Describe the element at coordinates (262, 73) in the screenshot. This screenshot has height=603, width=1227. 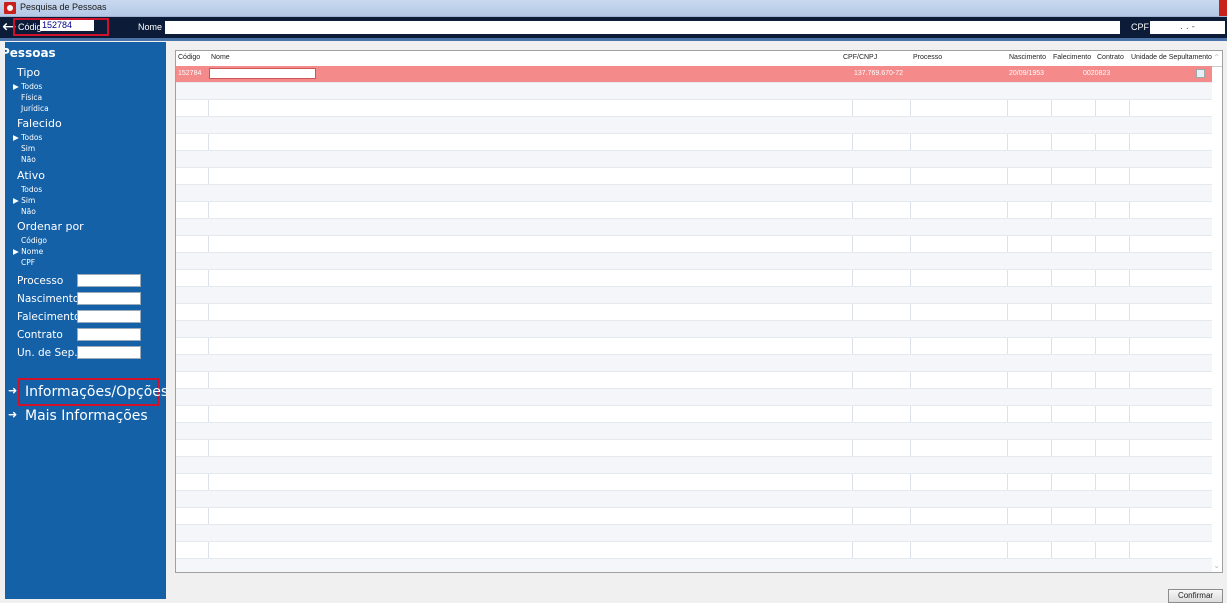
I see `nome-cell-editor` at that location.